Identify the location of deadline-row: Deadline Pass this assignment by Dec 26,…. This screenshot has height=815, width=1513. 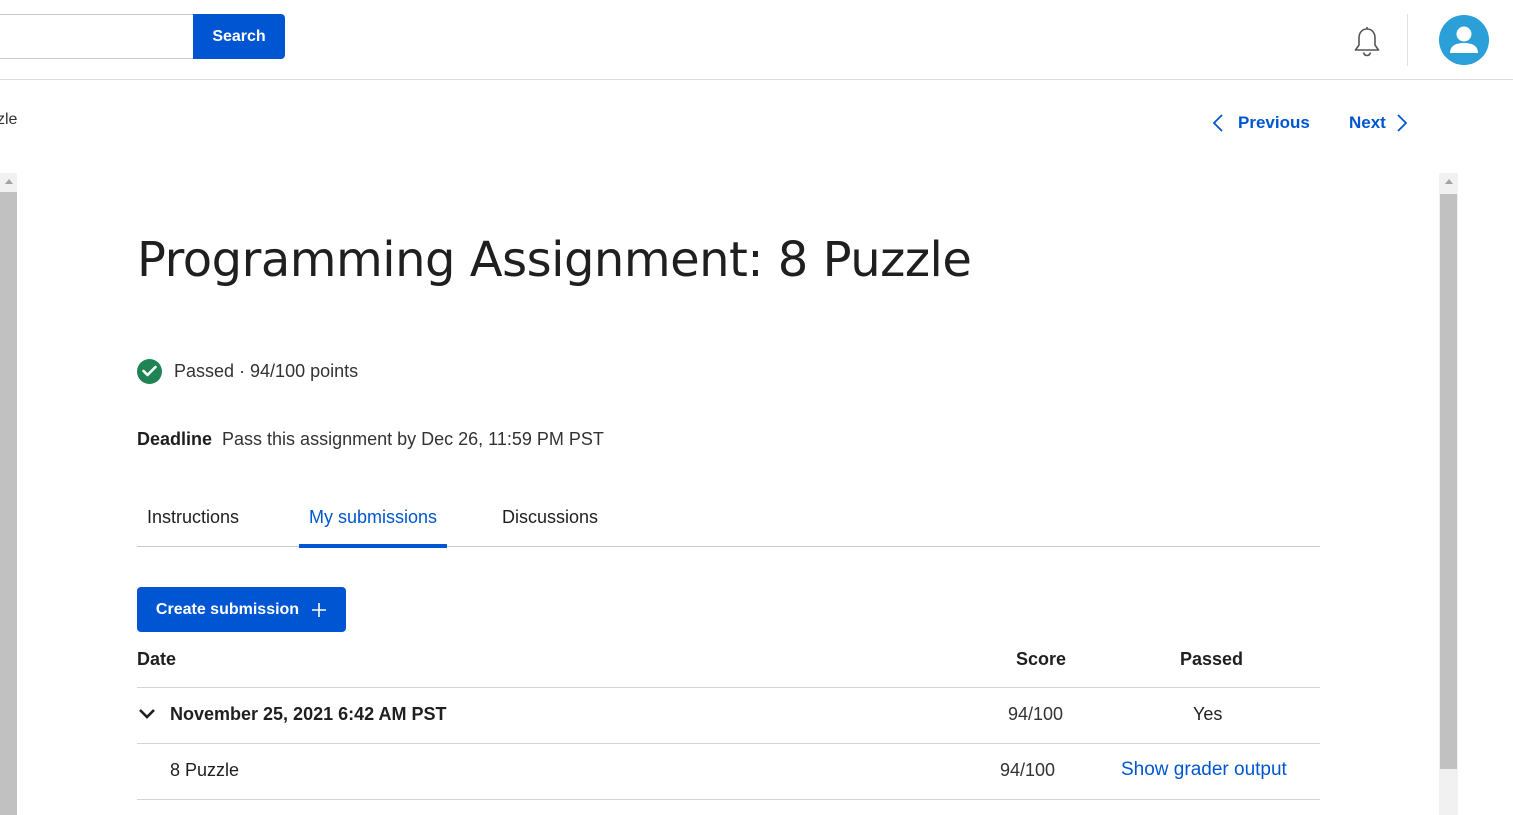
(370, 439).